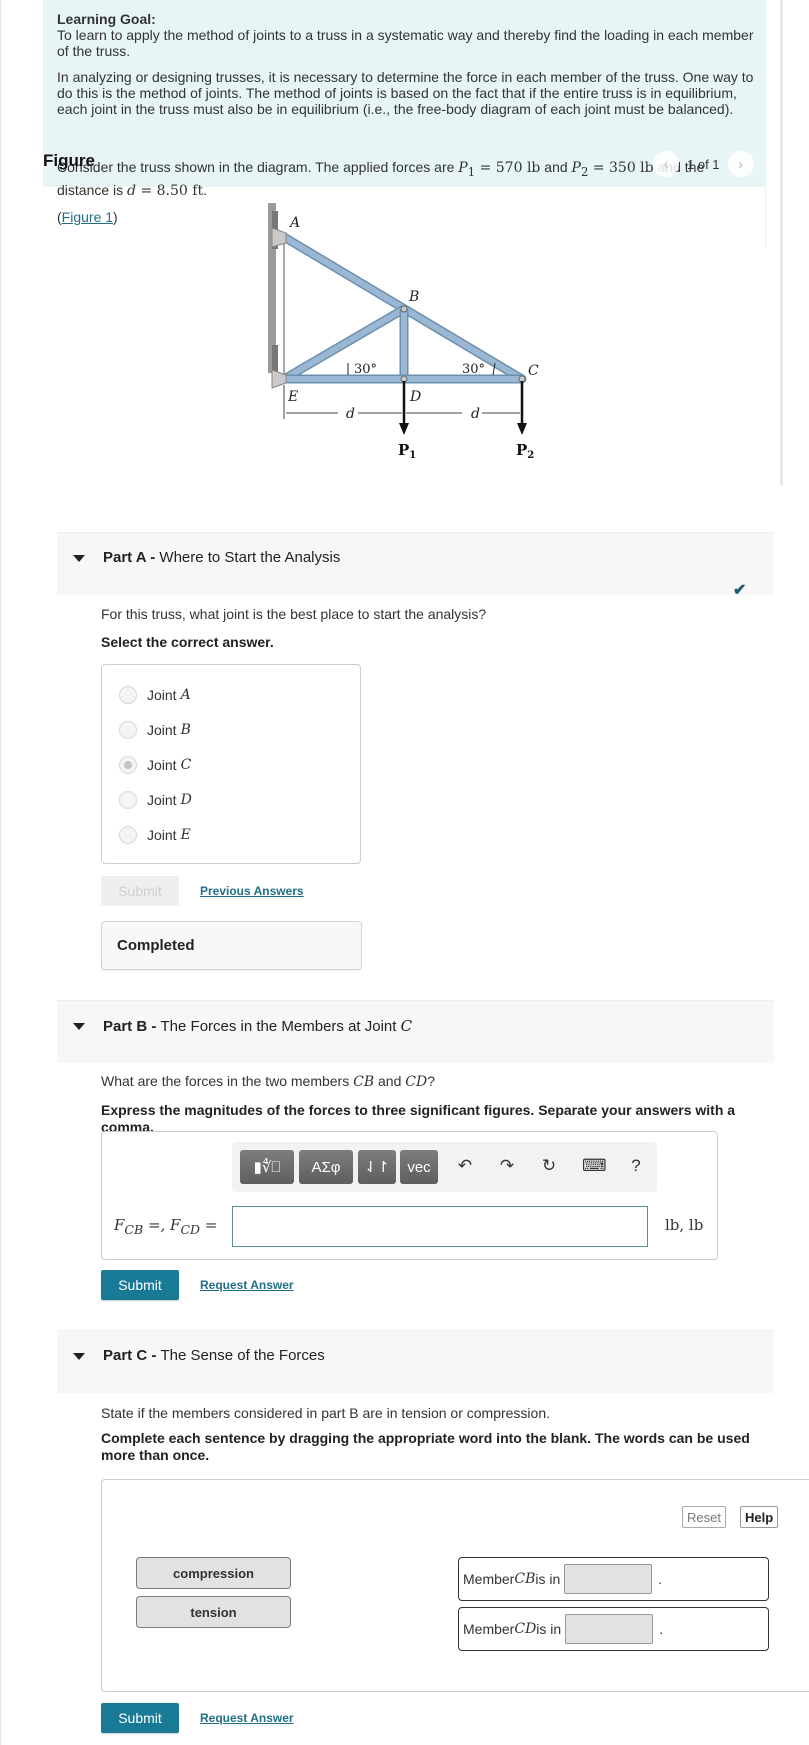  Describe the element at coordinates (213, 1573) in the screenshot. I see `draggable-word-compression: compression` at that location.